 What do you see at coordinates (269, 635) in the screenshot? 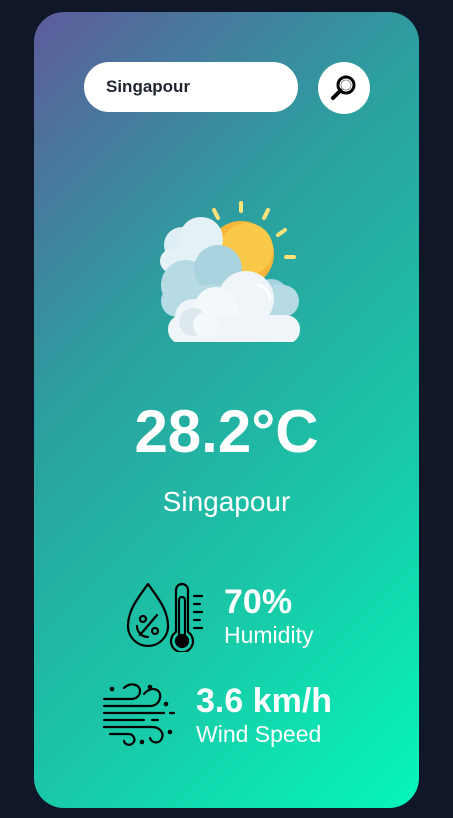
I see `humidity-label: Humidity` at bounding box center [269, 635].